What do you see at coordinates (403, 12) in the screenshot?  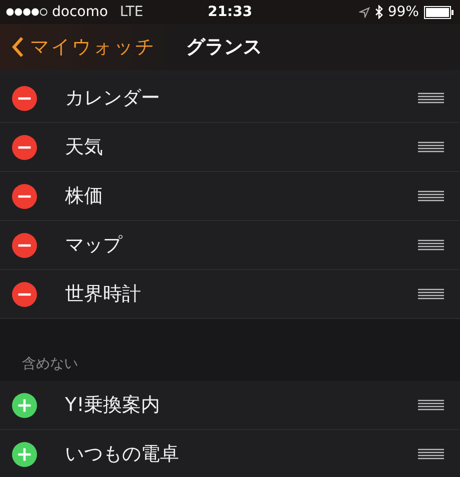 I see `battery-percent: 99%` at bounding box center [403, 12].